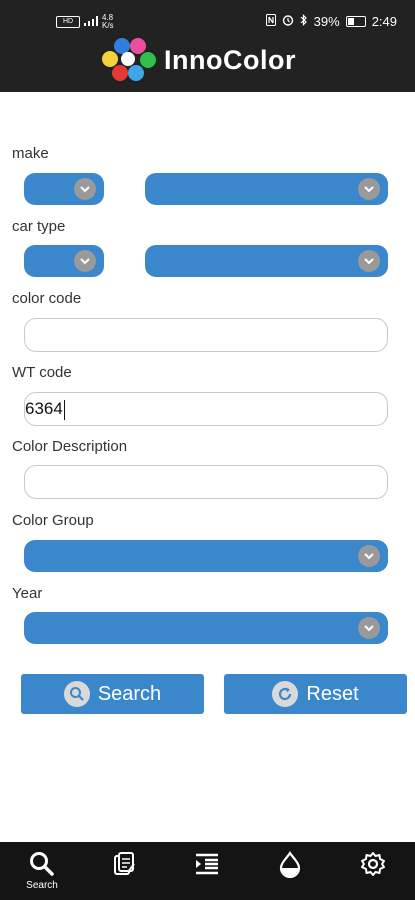  Describe the element at coordinates (44, 408) in the screenshot. I see `wt-code-value: 6364` at that location.